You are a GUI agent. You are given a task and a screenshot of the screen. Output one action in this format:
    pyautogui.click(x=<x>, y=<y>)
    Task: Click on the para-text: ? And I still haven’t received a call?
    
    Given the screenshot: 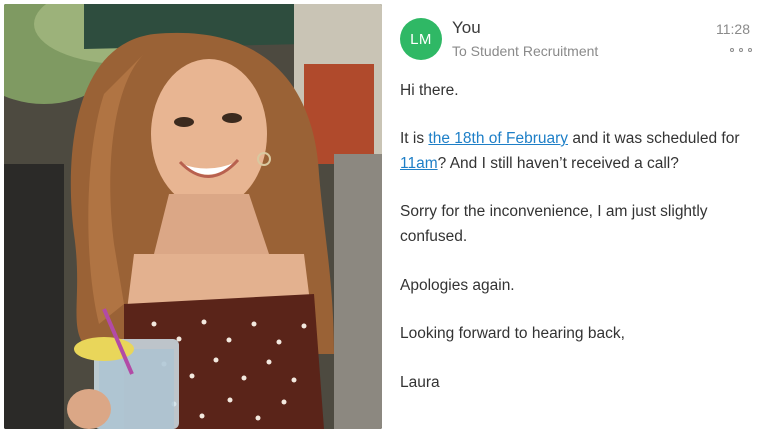 What is the action you would take?
    pyautogui.click(x=558, y=163)
    